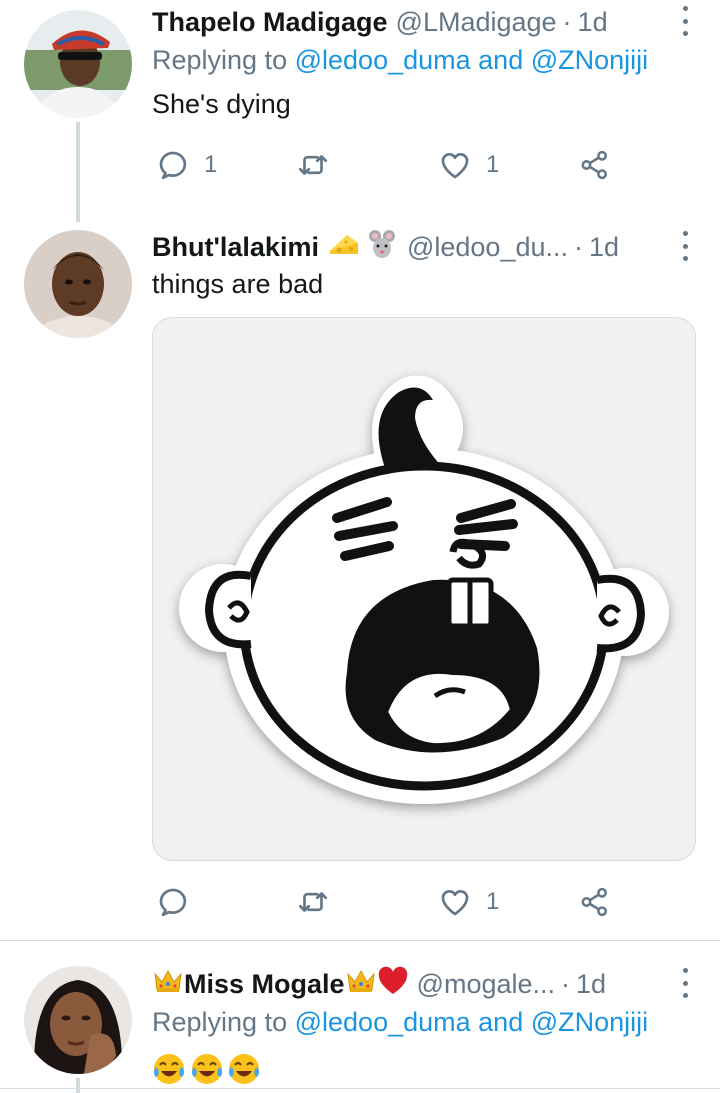 The image size is (720, 1093). Describe the element at coordinates (344, 247) in the screenshot. I see `cheese-emoji` at that location.